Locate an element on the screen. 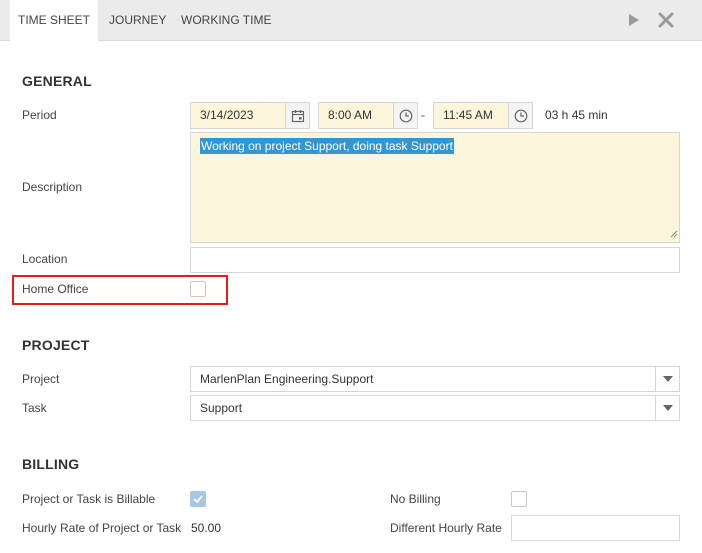 This screenshot has height=553, width=702. hourly-rate-value: 50.00 is located at coordinates (206, 528).